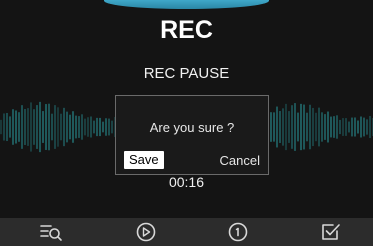  What do you see at coordinates (144, 160) in the screenshot?
I see `save-button: Save` at bounding box center [144, 160].